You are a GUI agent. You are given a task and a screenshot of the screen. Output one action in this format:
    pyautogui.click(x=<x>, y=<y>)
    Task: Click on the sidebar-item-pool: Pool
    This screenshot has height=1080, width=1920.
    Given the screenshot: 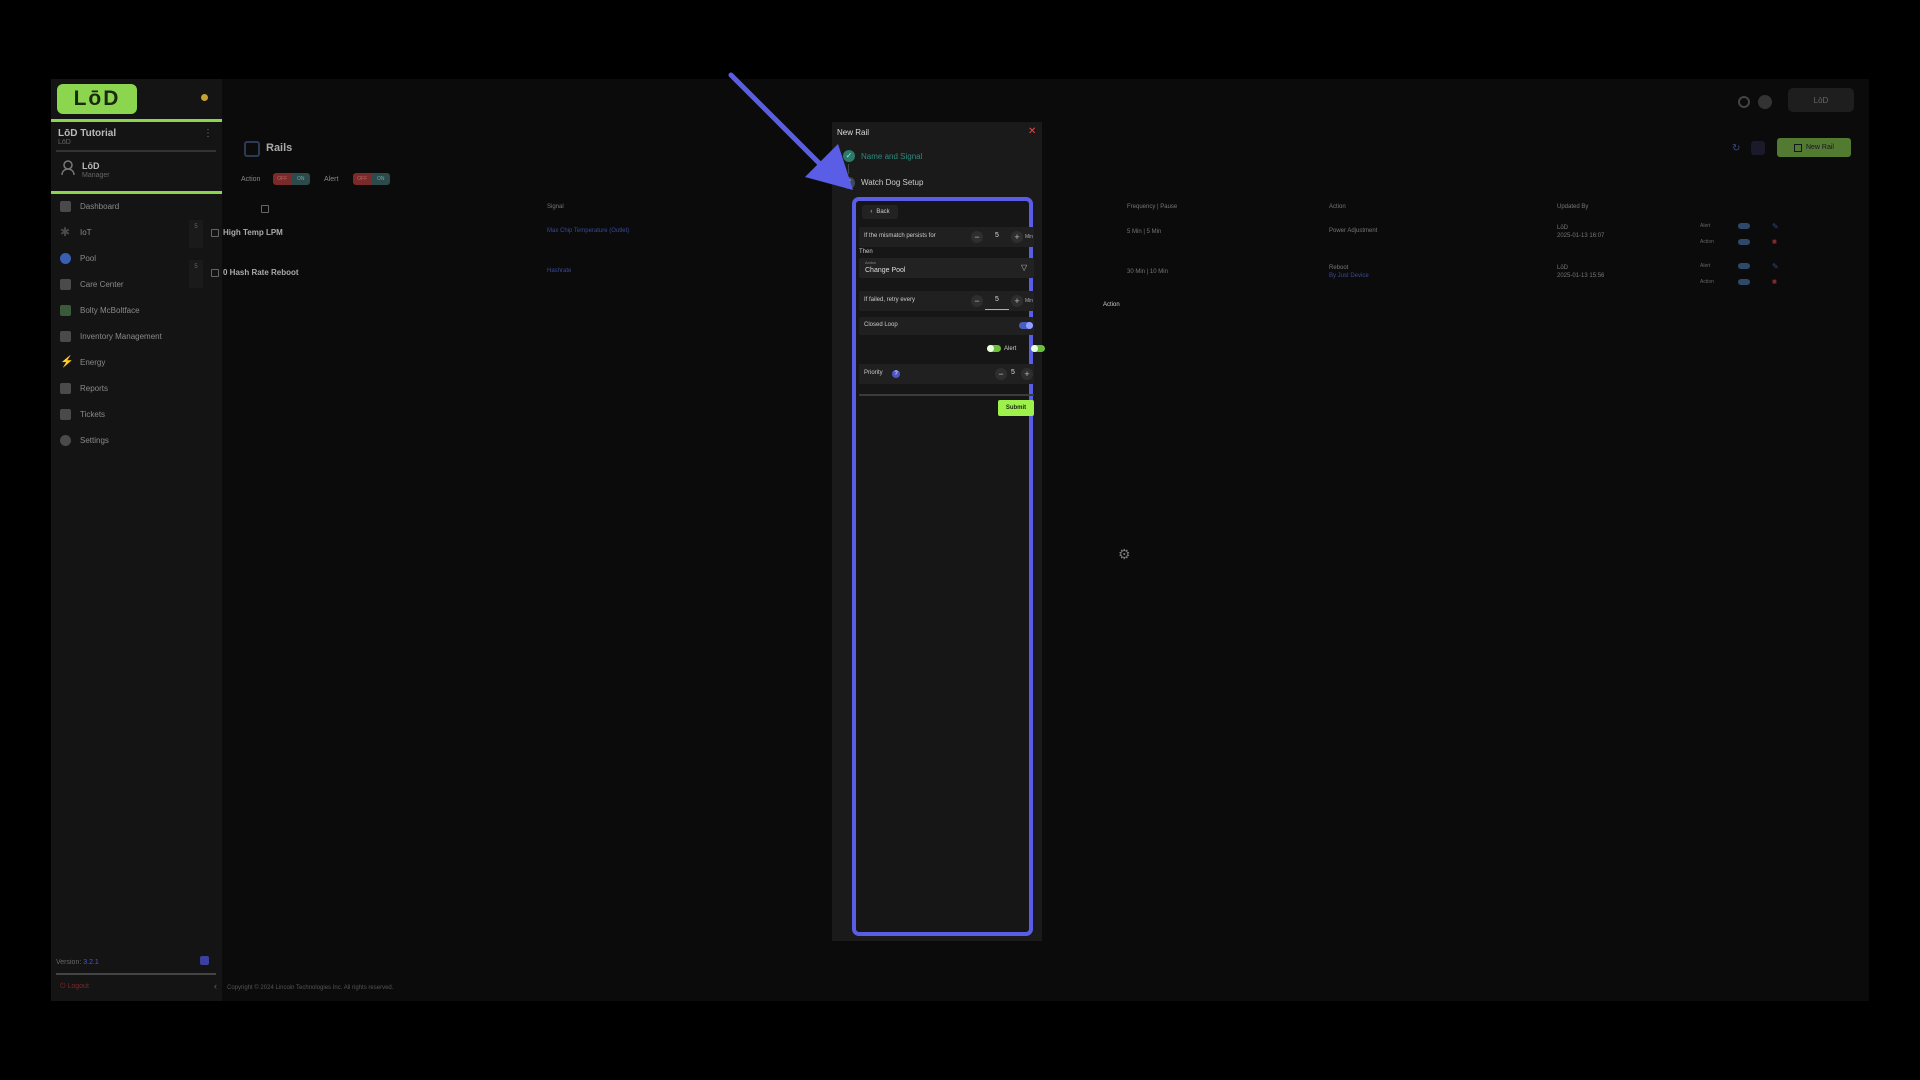 What is the action you would take?
    pyautogui.click(x=78, y=258)
    